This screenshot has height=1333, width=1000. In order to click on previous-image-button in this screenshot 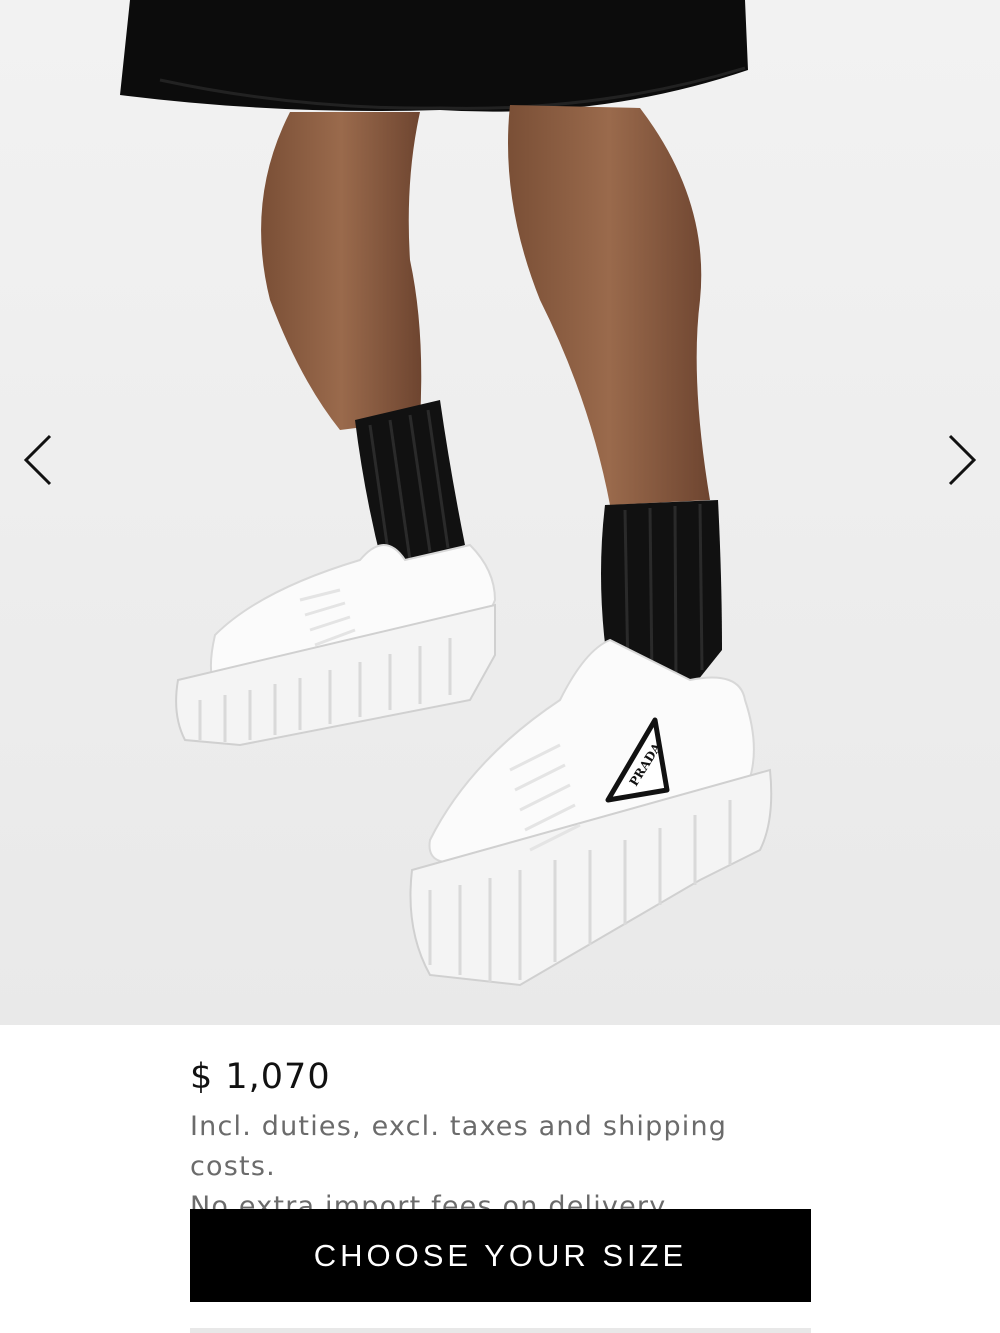, I will do `click(38, 460)`.